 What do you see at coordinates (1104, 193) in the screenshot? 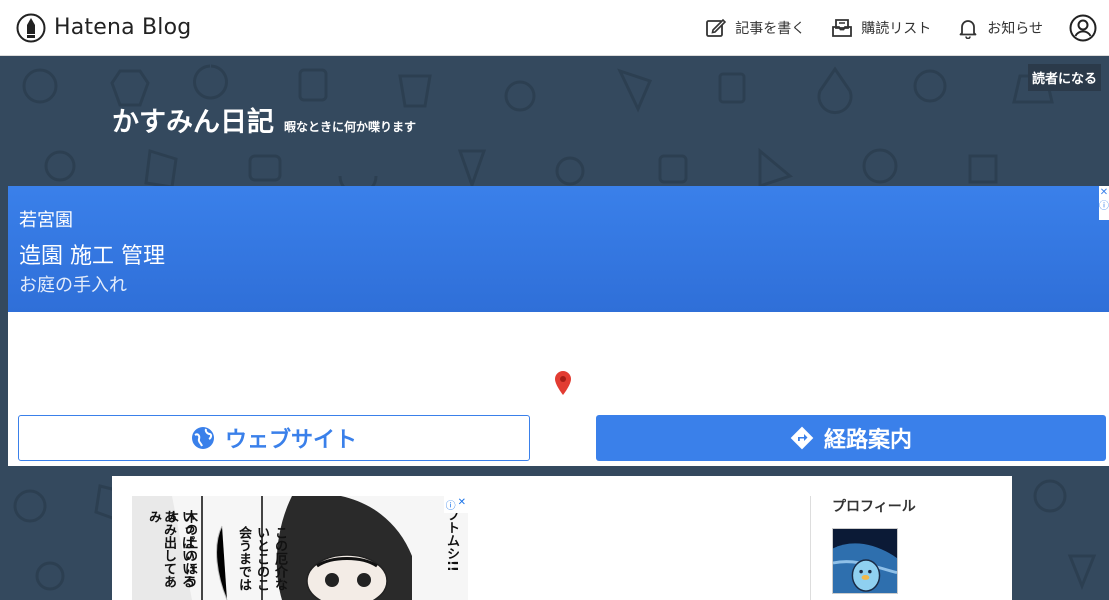
I see `ad-close-icon: ✕` at bounding box center [1104, 193].